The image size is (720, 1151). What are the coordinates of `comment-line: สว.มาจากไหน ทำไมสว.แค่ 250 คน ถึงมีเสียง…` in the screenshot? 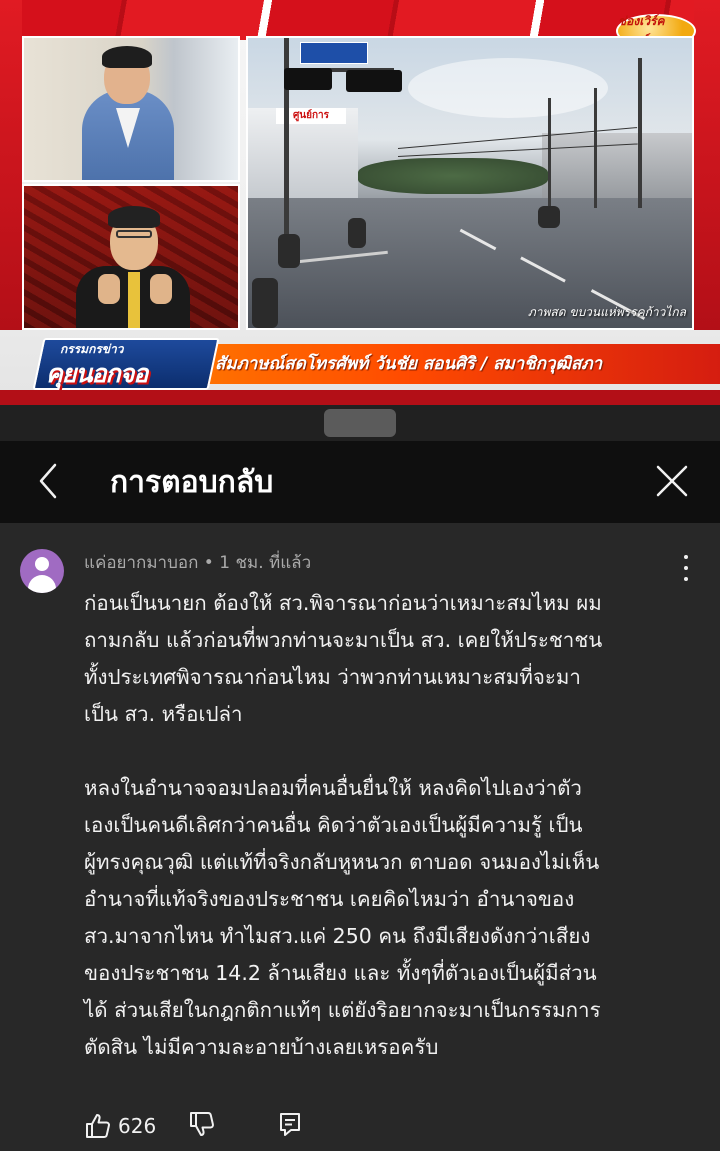 It's located at (337, 936).